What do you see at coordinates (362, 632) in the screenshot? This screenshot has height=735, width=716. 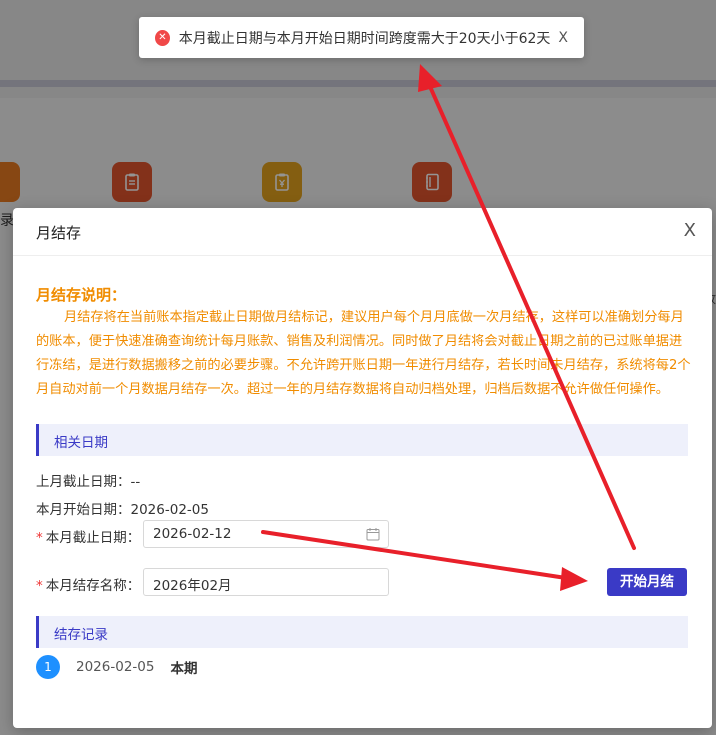 I see `records-section-header: 结存记录` at bounding box center [362, 632].